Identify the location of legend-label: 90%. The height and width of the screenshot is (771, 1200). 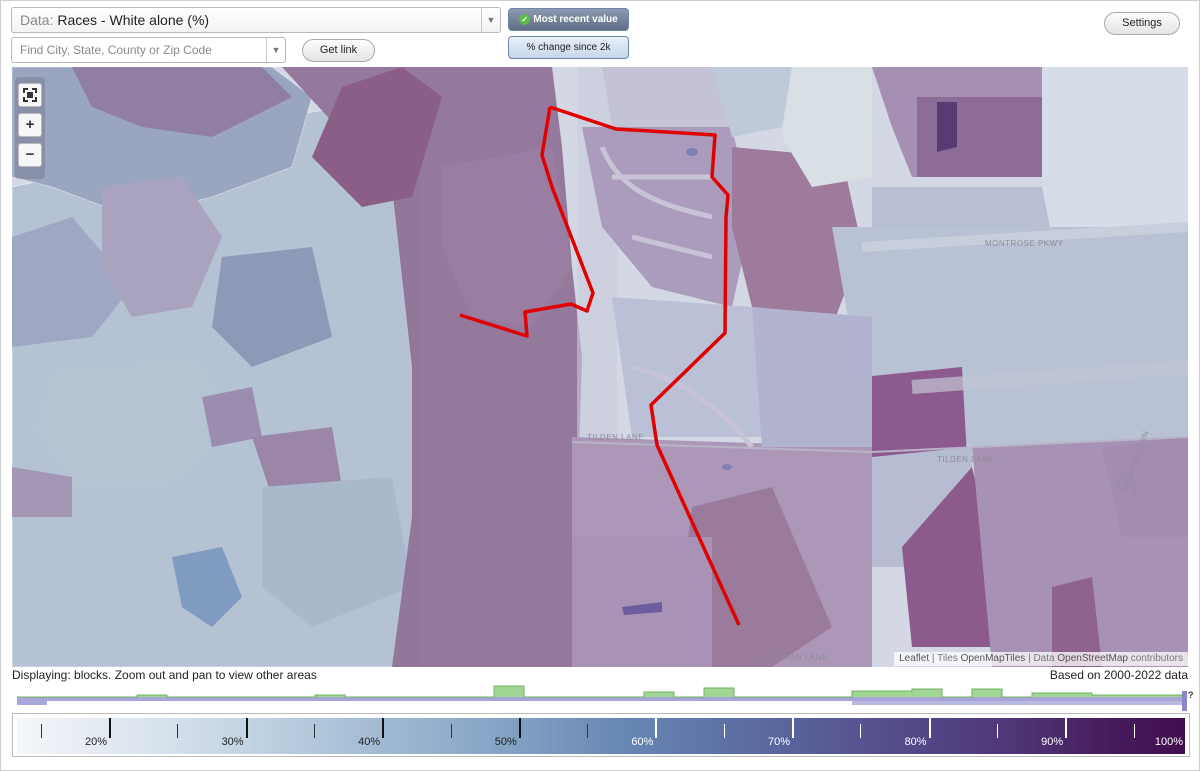
(1052, 742).